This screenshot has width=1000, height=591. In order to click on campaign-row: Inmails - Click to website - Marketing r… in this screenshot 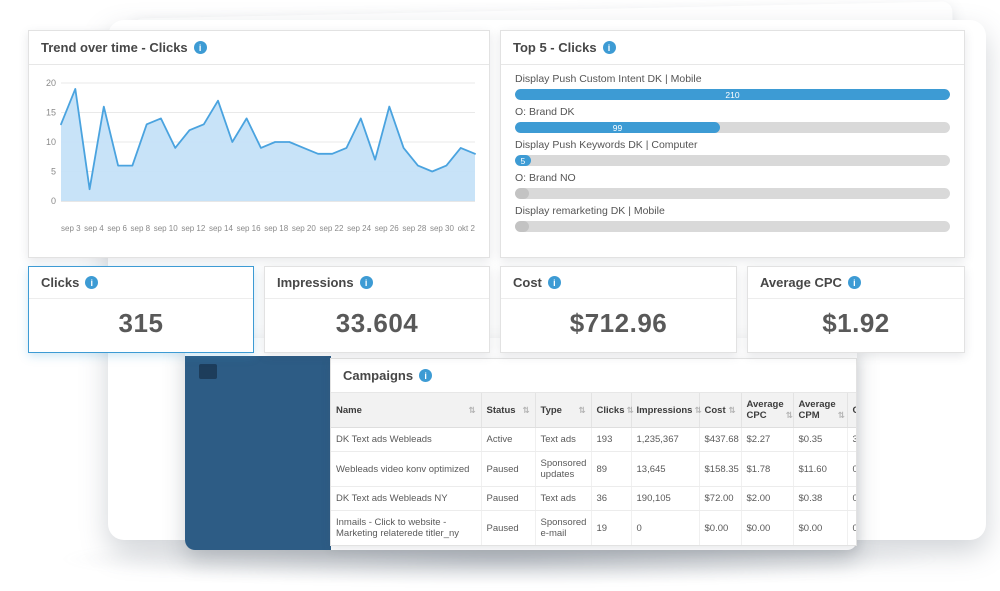, I will do `click(593, 527)`.